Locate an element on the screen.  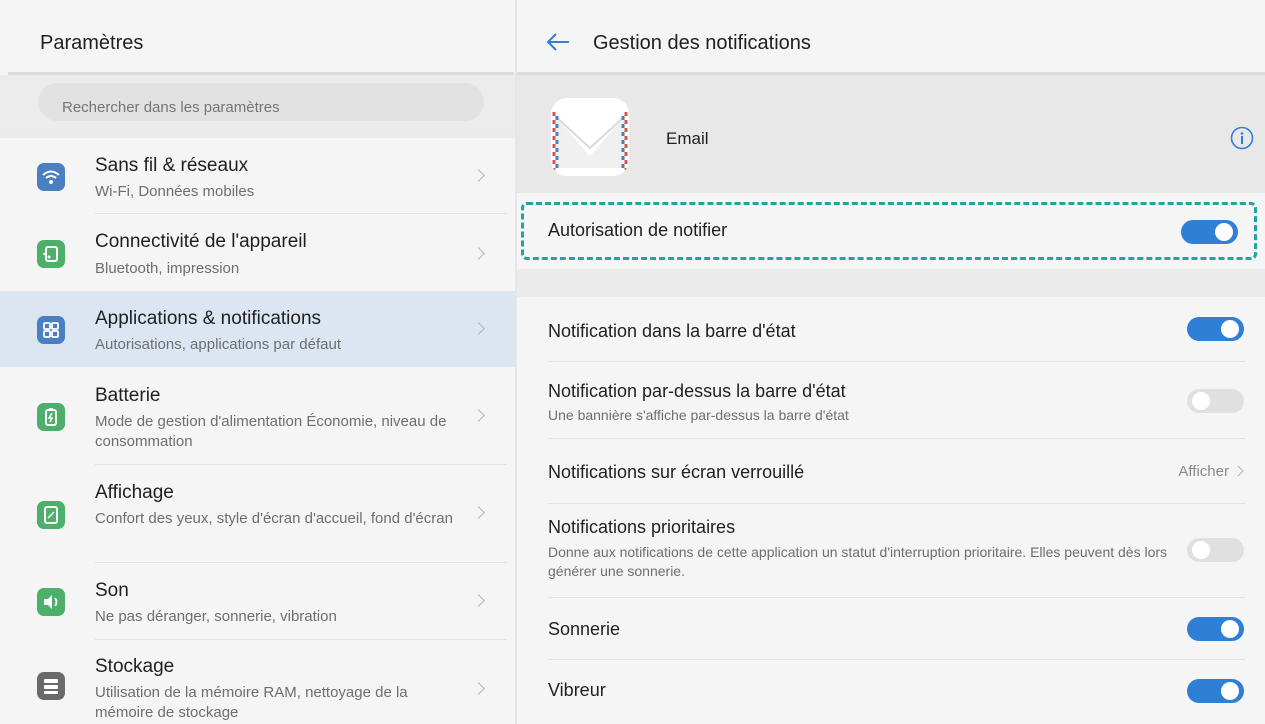
wifi-icon is located at coordinates (51, 177).